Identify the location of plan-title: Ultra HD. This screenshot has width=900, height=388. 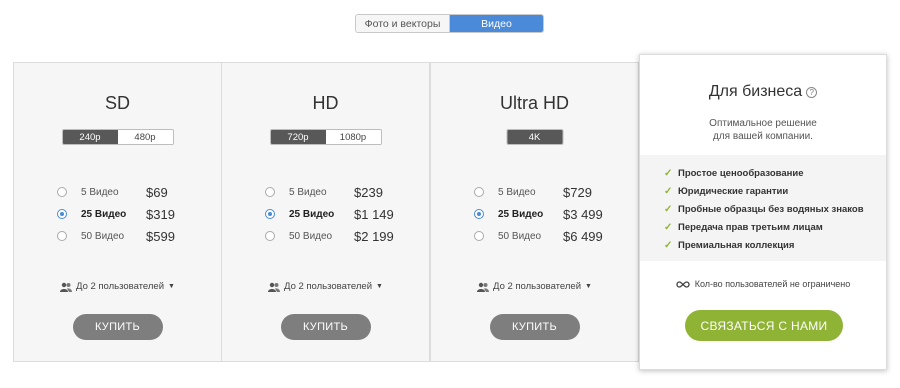
(534, 103).